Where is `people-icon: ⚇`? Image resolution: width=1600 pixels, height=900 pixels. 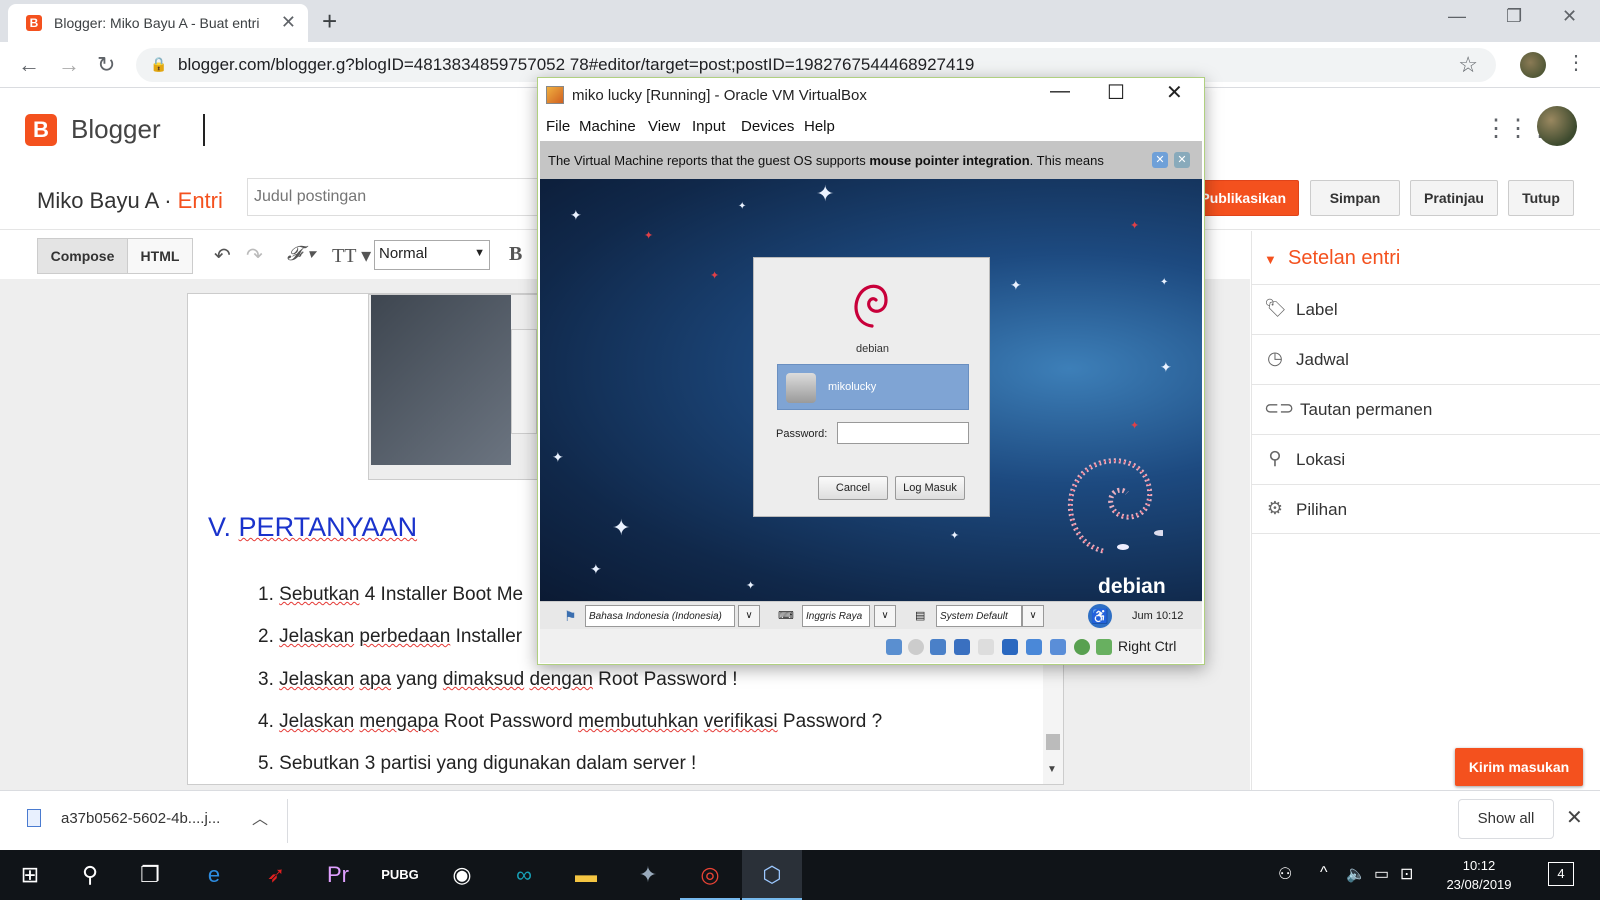 people-icon: ⚇ is located at coordinates (1285, 874).